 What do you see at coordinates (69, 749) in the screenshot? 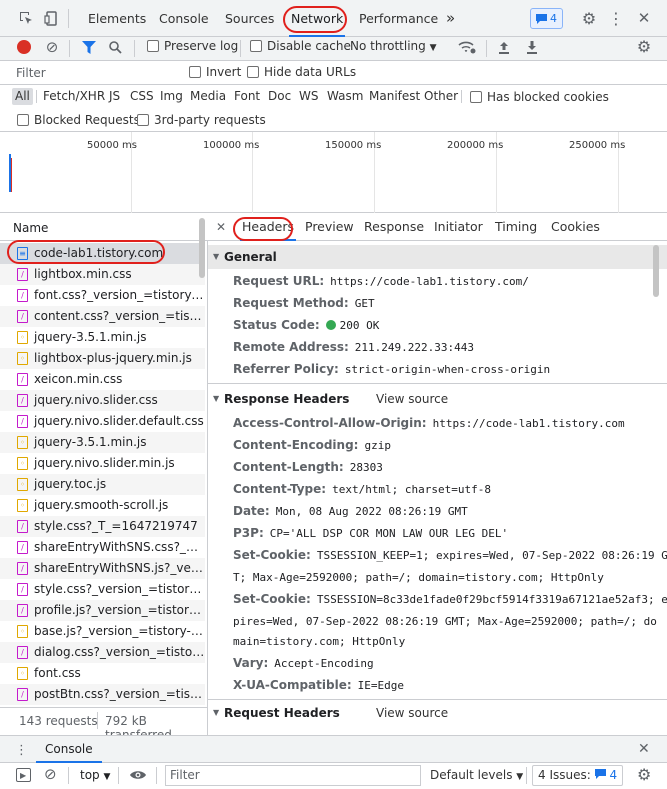
I see `drawer-tab-console: Console` at bounding box center [69, 749].